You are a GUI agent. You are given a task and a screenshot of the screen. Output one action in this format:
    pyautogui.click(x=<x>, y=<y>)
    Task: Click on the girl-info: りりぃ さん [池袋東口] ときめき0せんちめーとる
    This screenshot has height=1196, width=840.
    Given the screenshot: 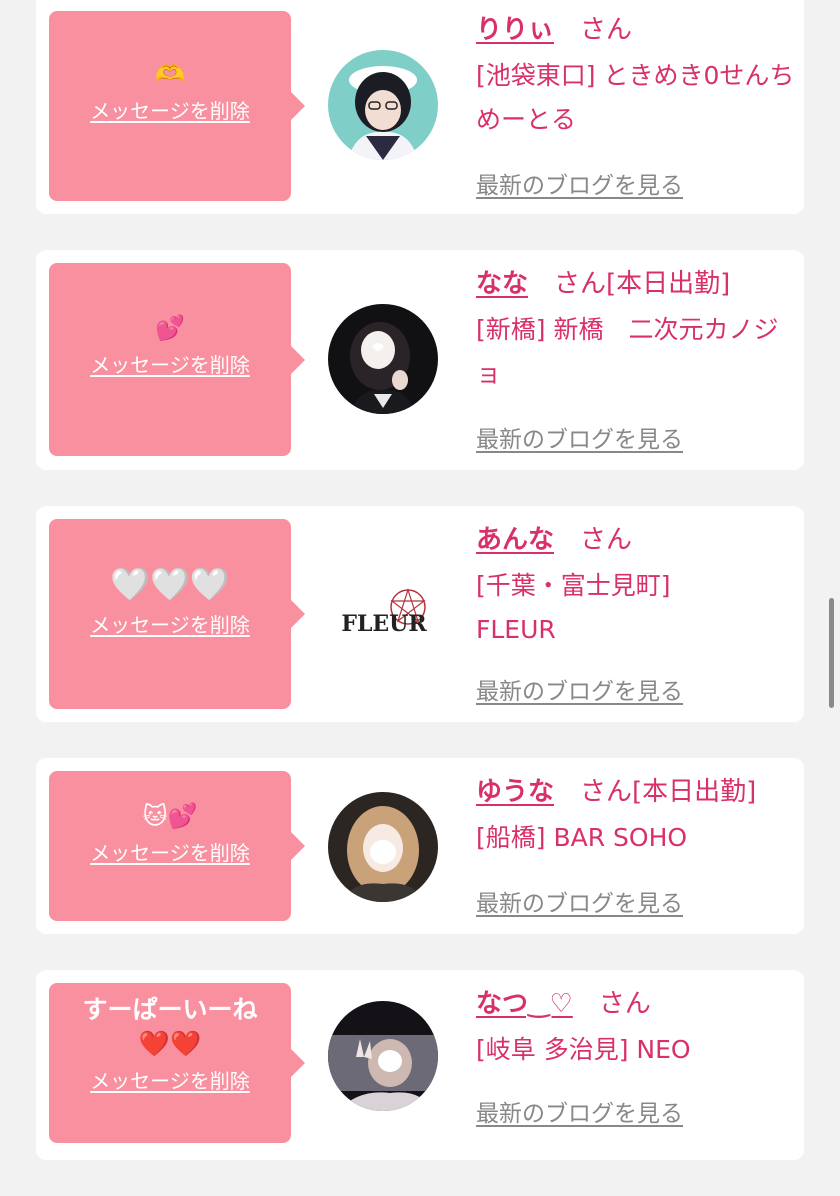 What is the action you would take?
    pyautogui.click(x=636, y=77)
    